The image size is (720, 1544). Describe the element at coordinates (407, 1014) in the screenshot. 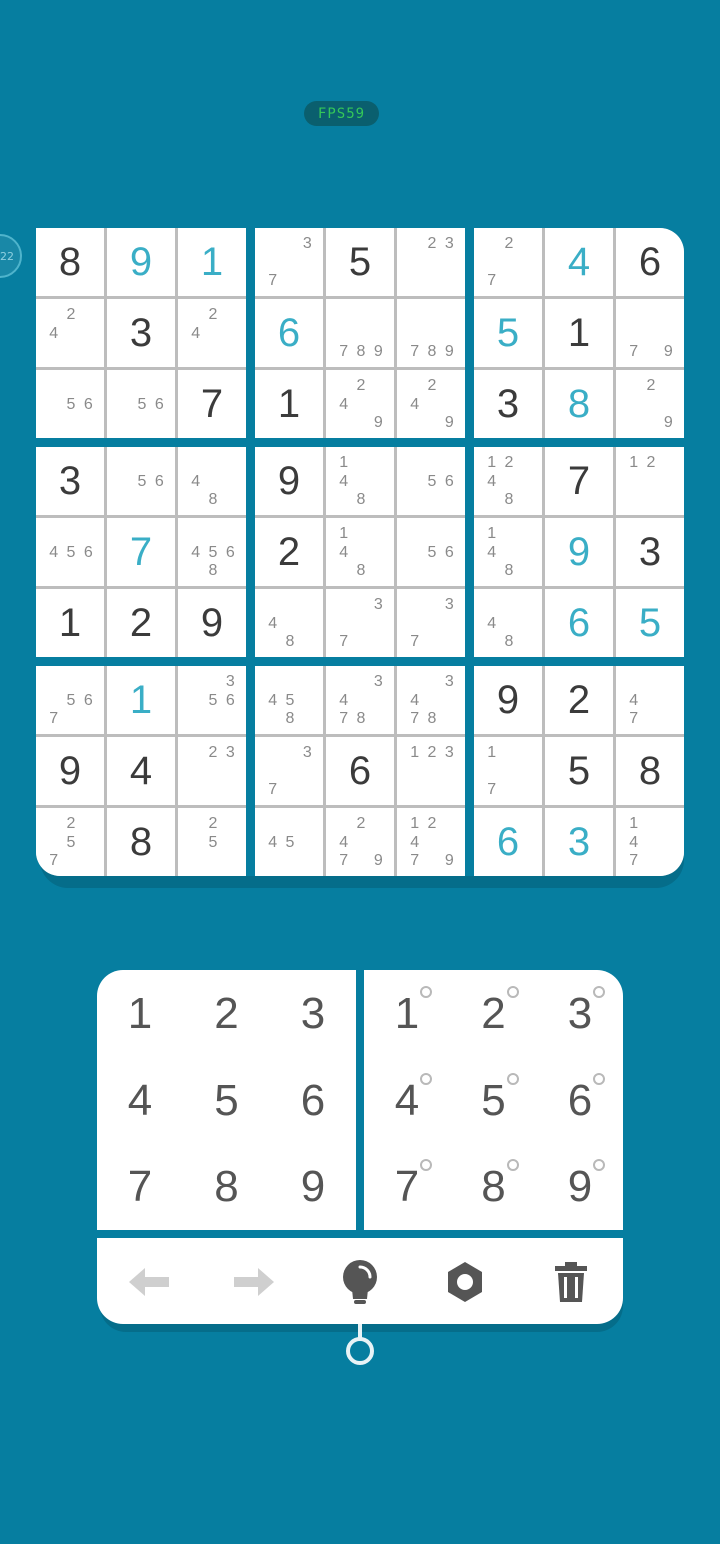

I see `note-key-1: 1` at that location.